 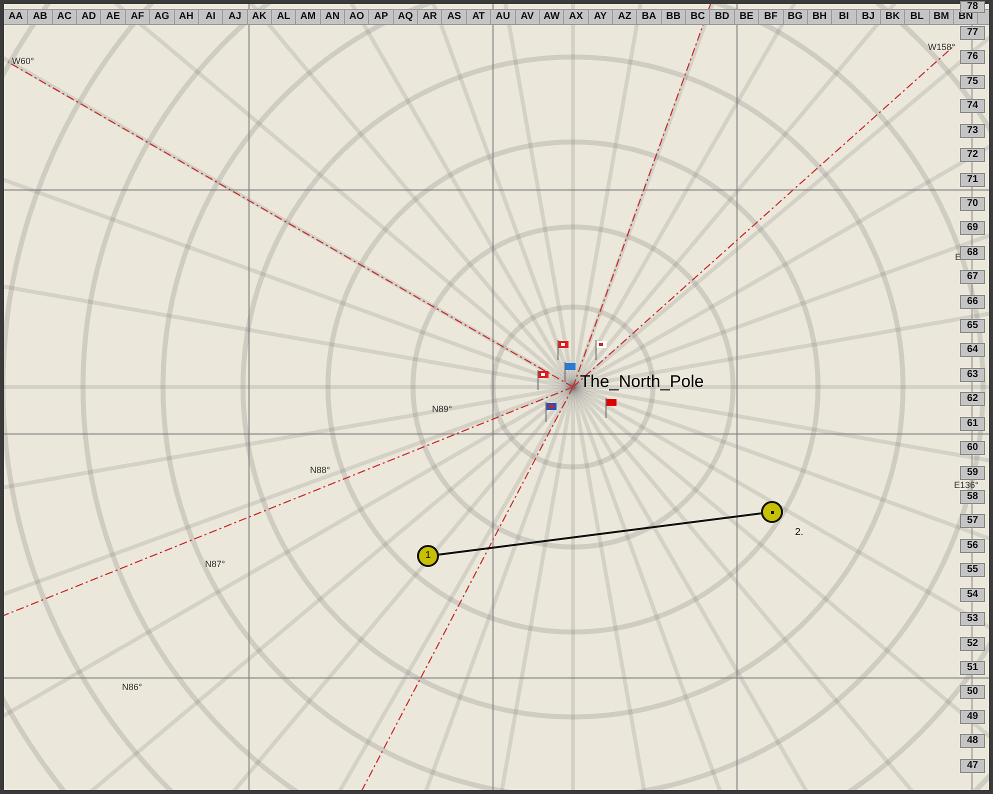 I want to click on parallel-label: N86°, so click(x=132, y=687).